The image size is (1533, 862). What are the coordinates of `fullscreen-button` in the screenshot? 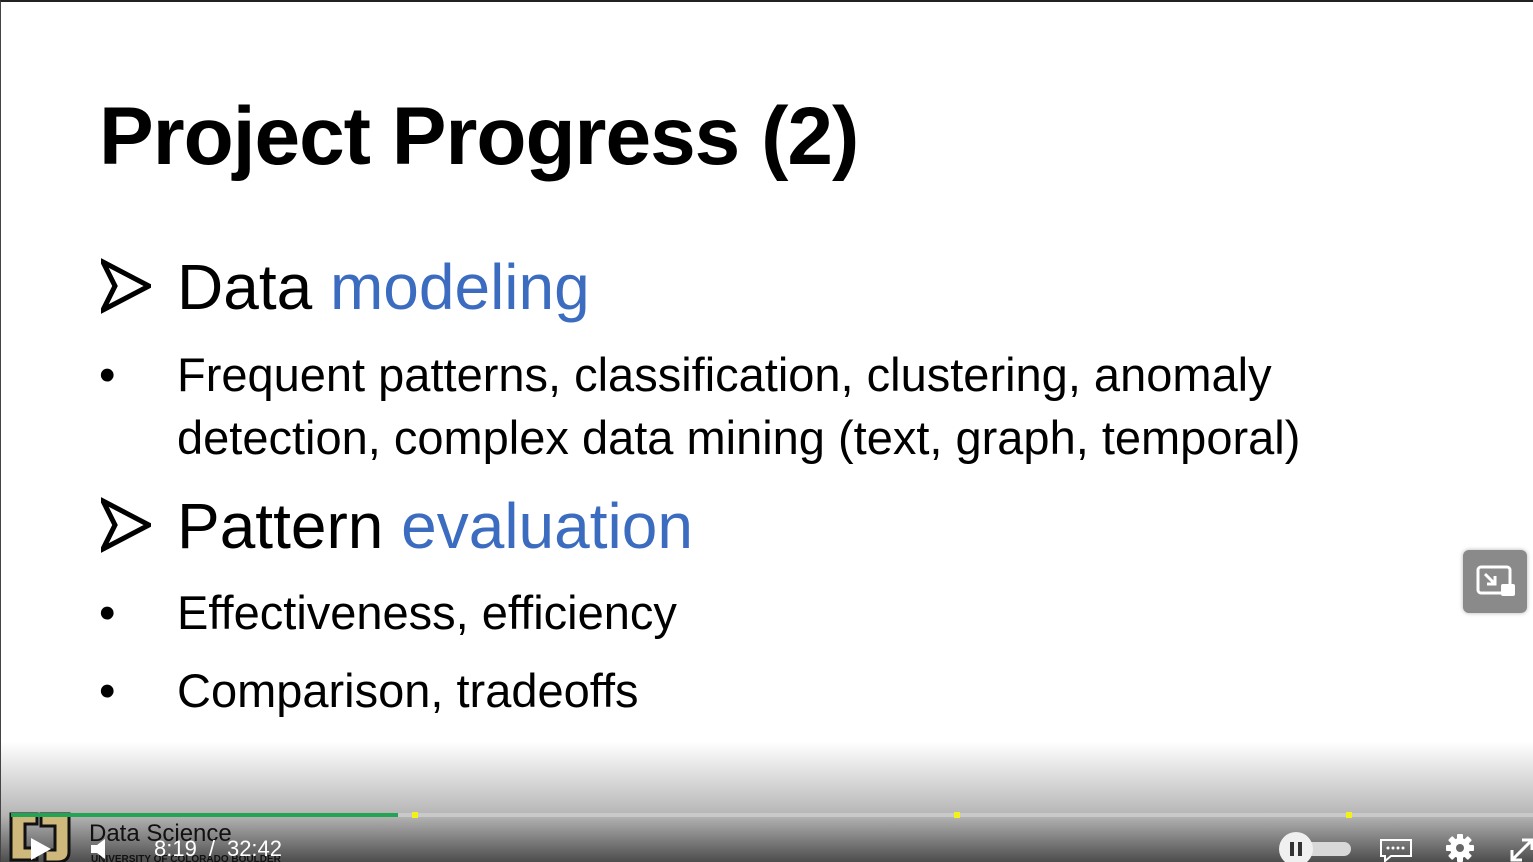 It's located at (1520, 848).